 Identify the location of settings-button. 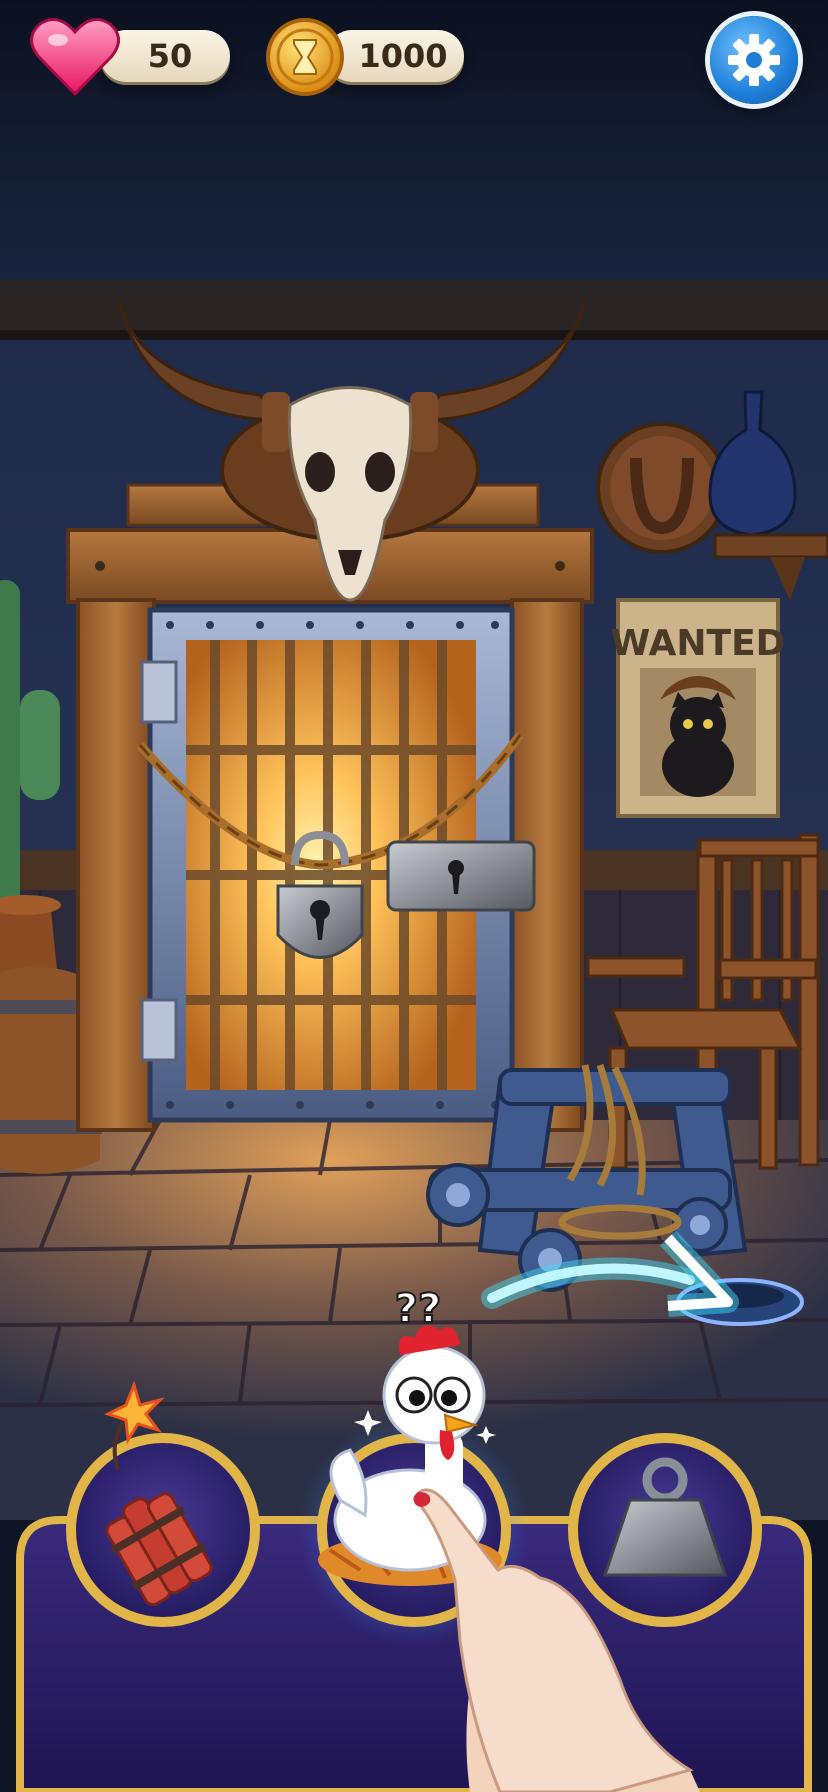
(754, 60).